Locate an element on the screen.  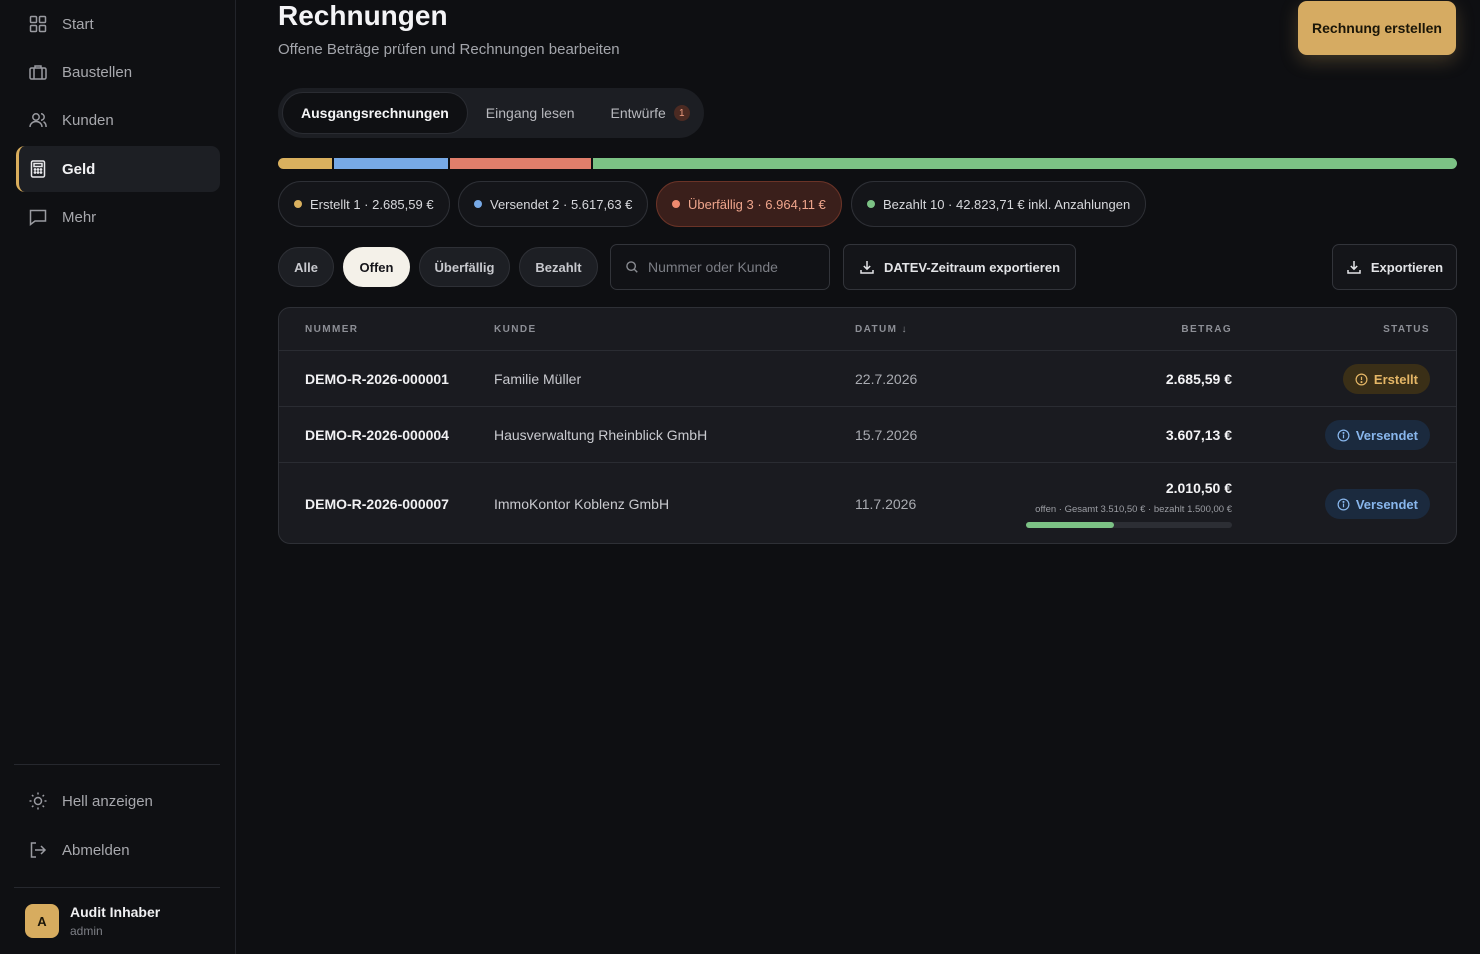
filter-ueberfaellig: Überfällig is located at coordinates (464, 267).